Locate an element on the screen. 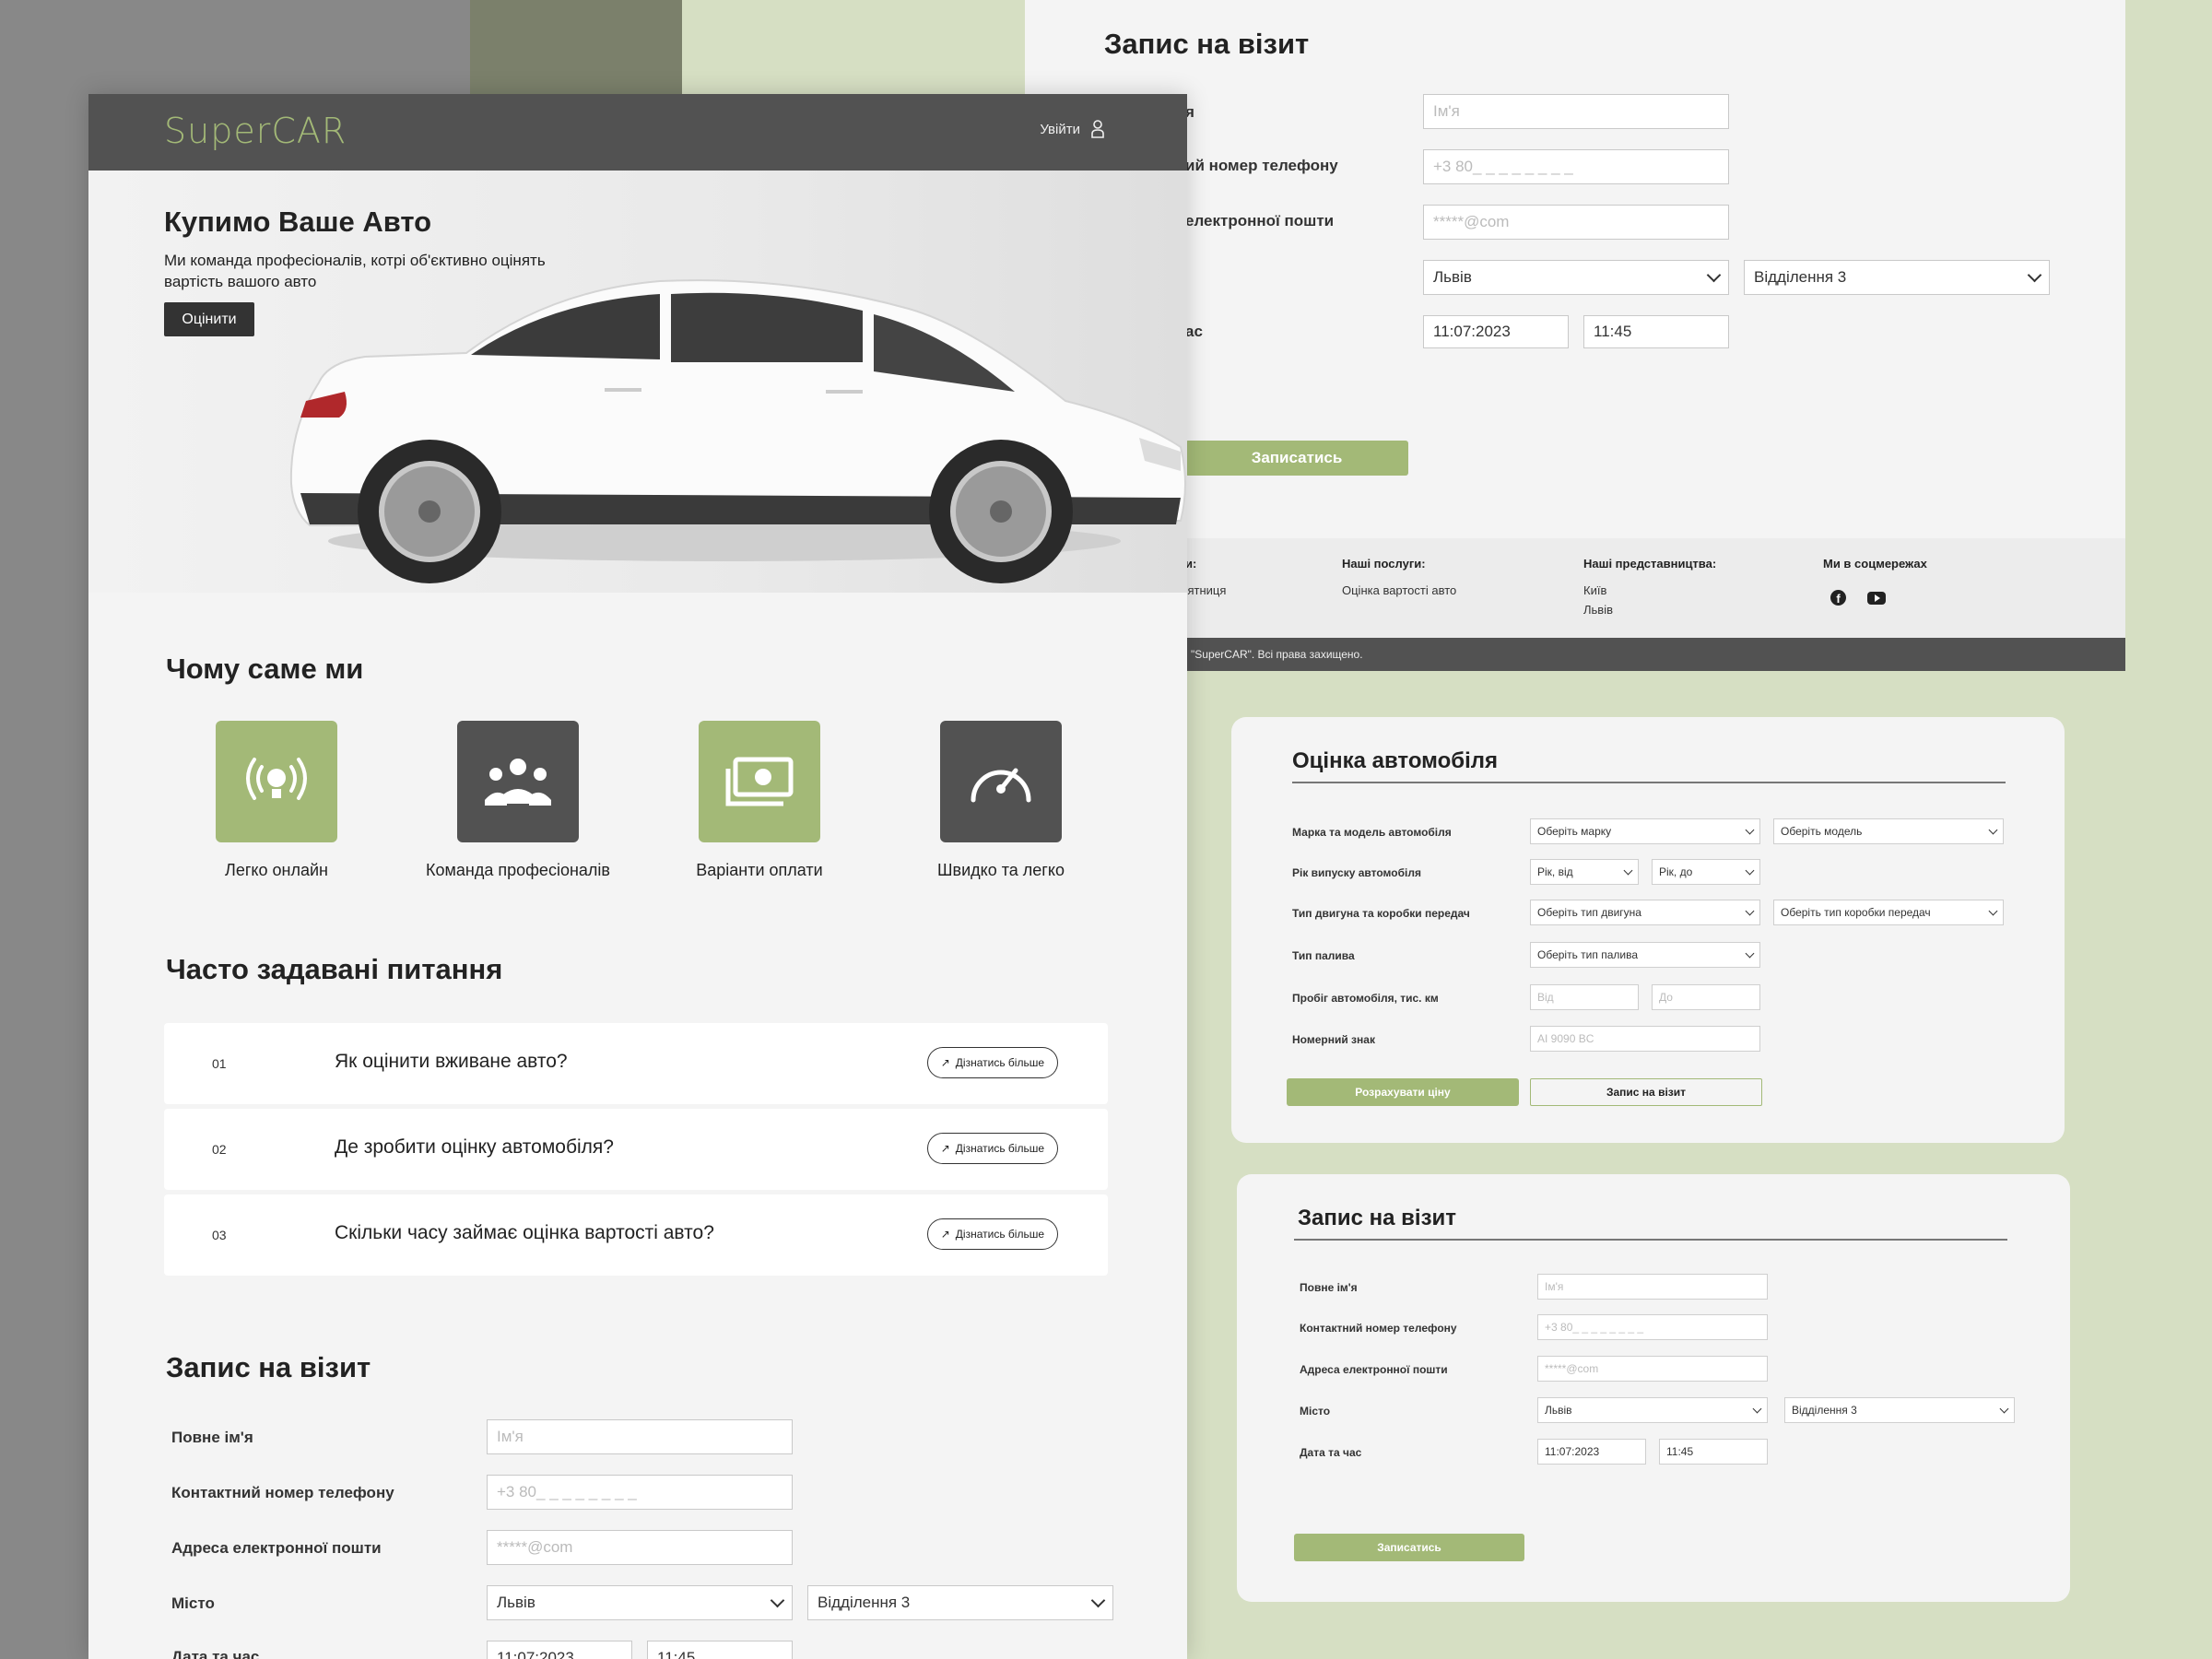 This screenshot has height=1659, width=2212. calculate-price-button: Розрахувати ціну is located at coordinates (1403, 1092).